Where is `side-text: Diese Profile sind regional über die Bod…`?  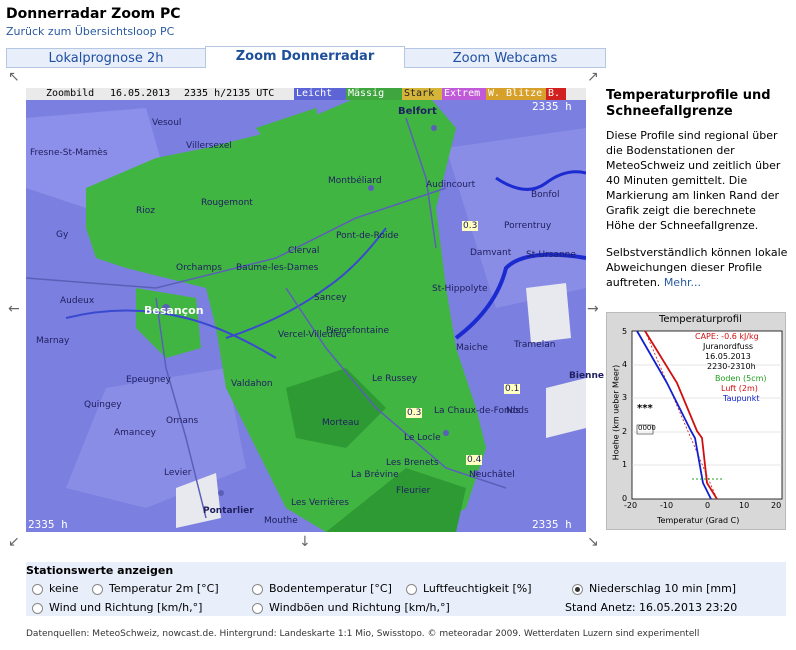 side-text: Diese Profile sind regional über die Bod… is located at coordinates (697, 215).